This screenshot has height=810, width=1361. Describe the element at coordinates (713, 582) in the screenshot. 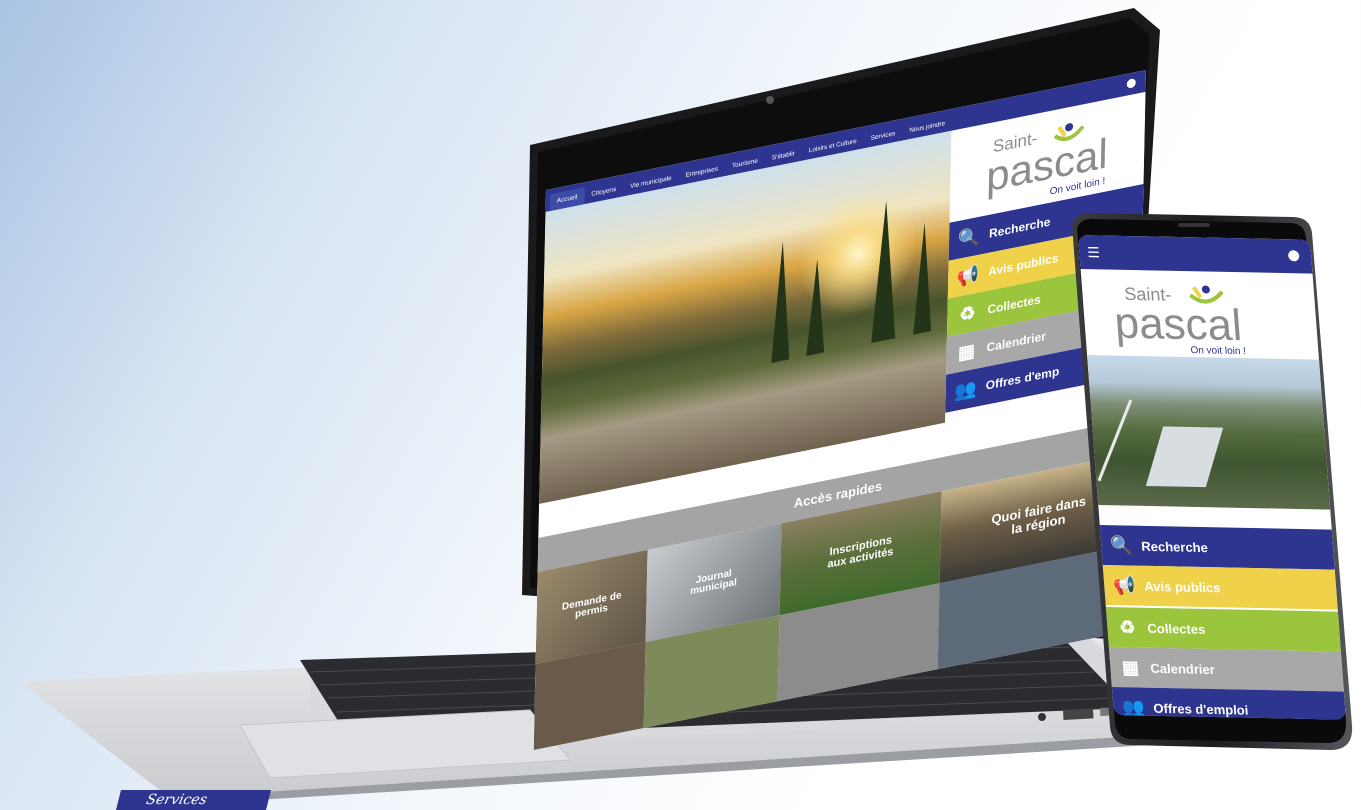

I see `tile-label: Journal municipal` at that location.